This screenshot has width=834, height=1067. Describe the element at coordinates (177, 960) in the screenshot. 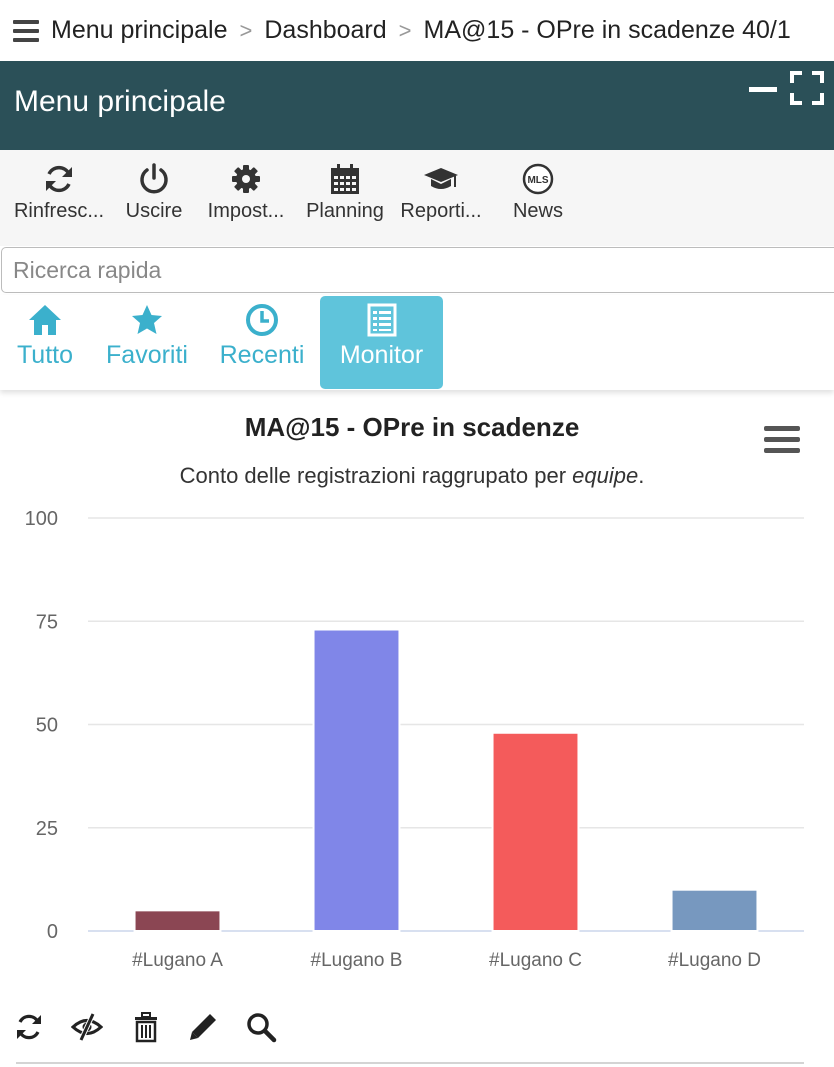

I see `x-tick-label: #Lugano A` at that location.